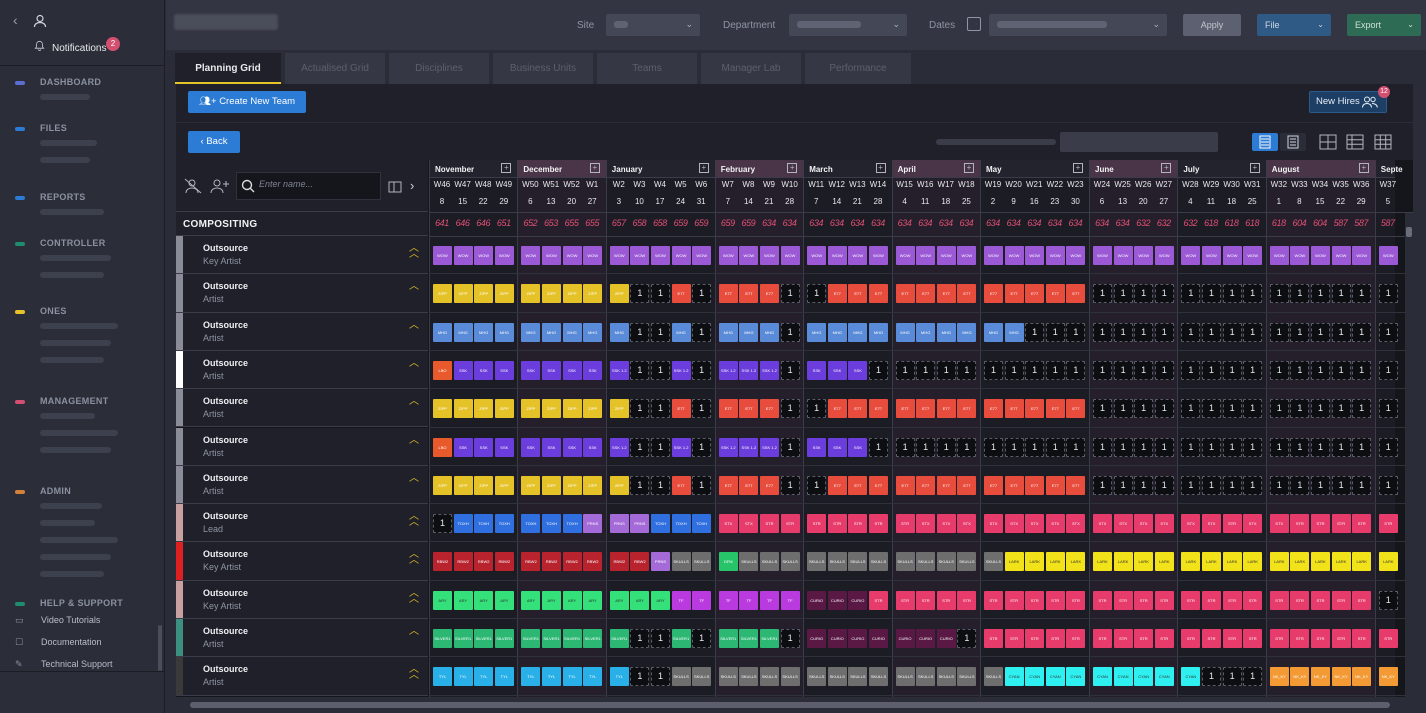 This screenshot has height=713, width=1426. What do you see at coordinates (660, 562) in the screenshot?
I see `allocation-cell: PRNS` at bounding box center [660, 562].